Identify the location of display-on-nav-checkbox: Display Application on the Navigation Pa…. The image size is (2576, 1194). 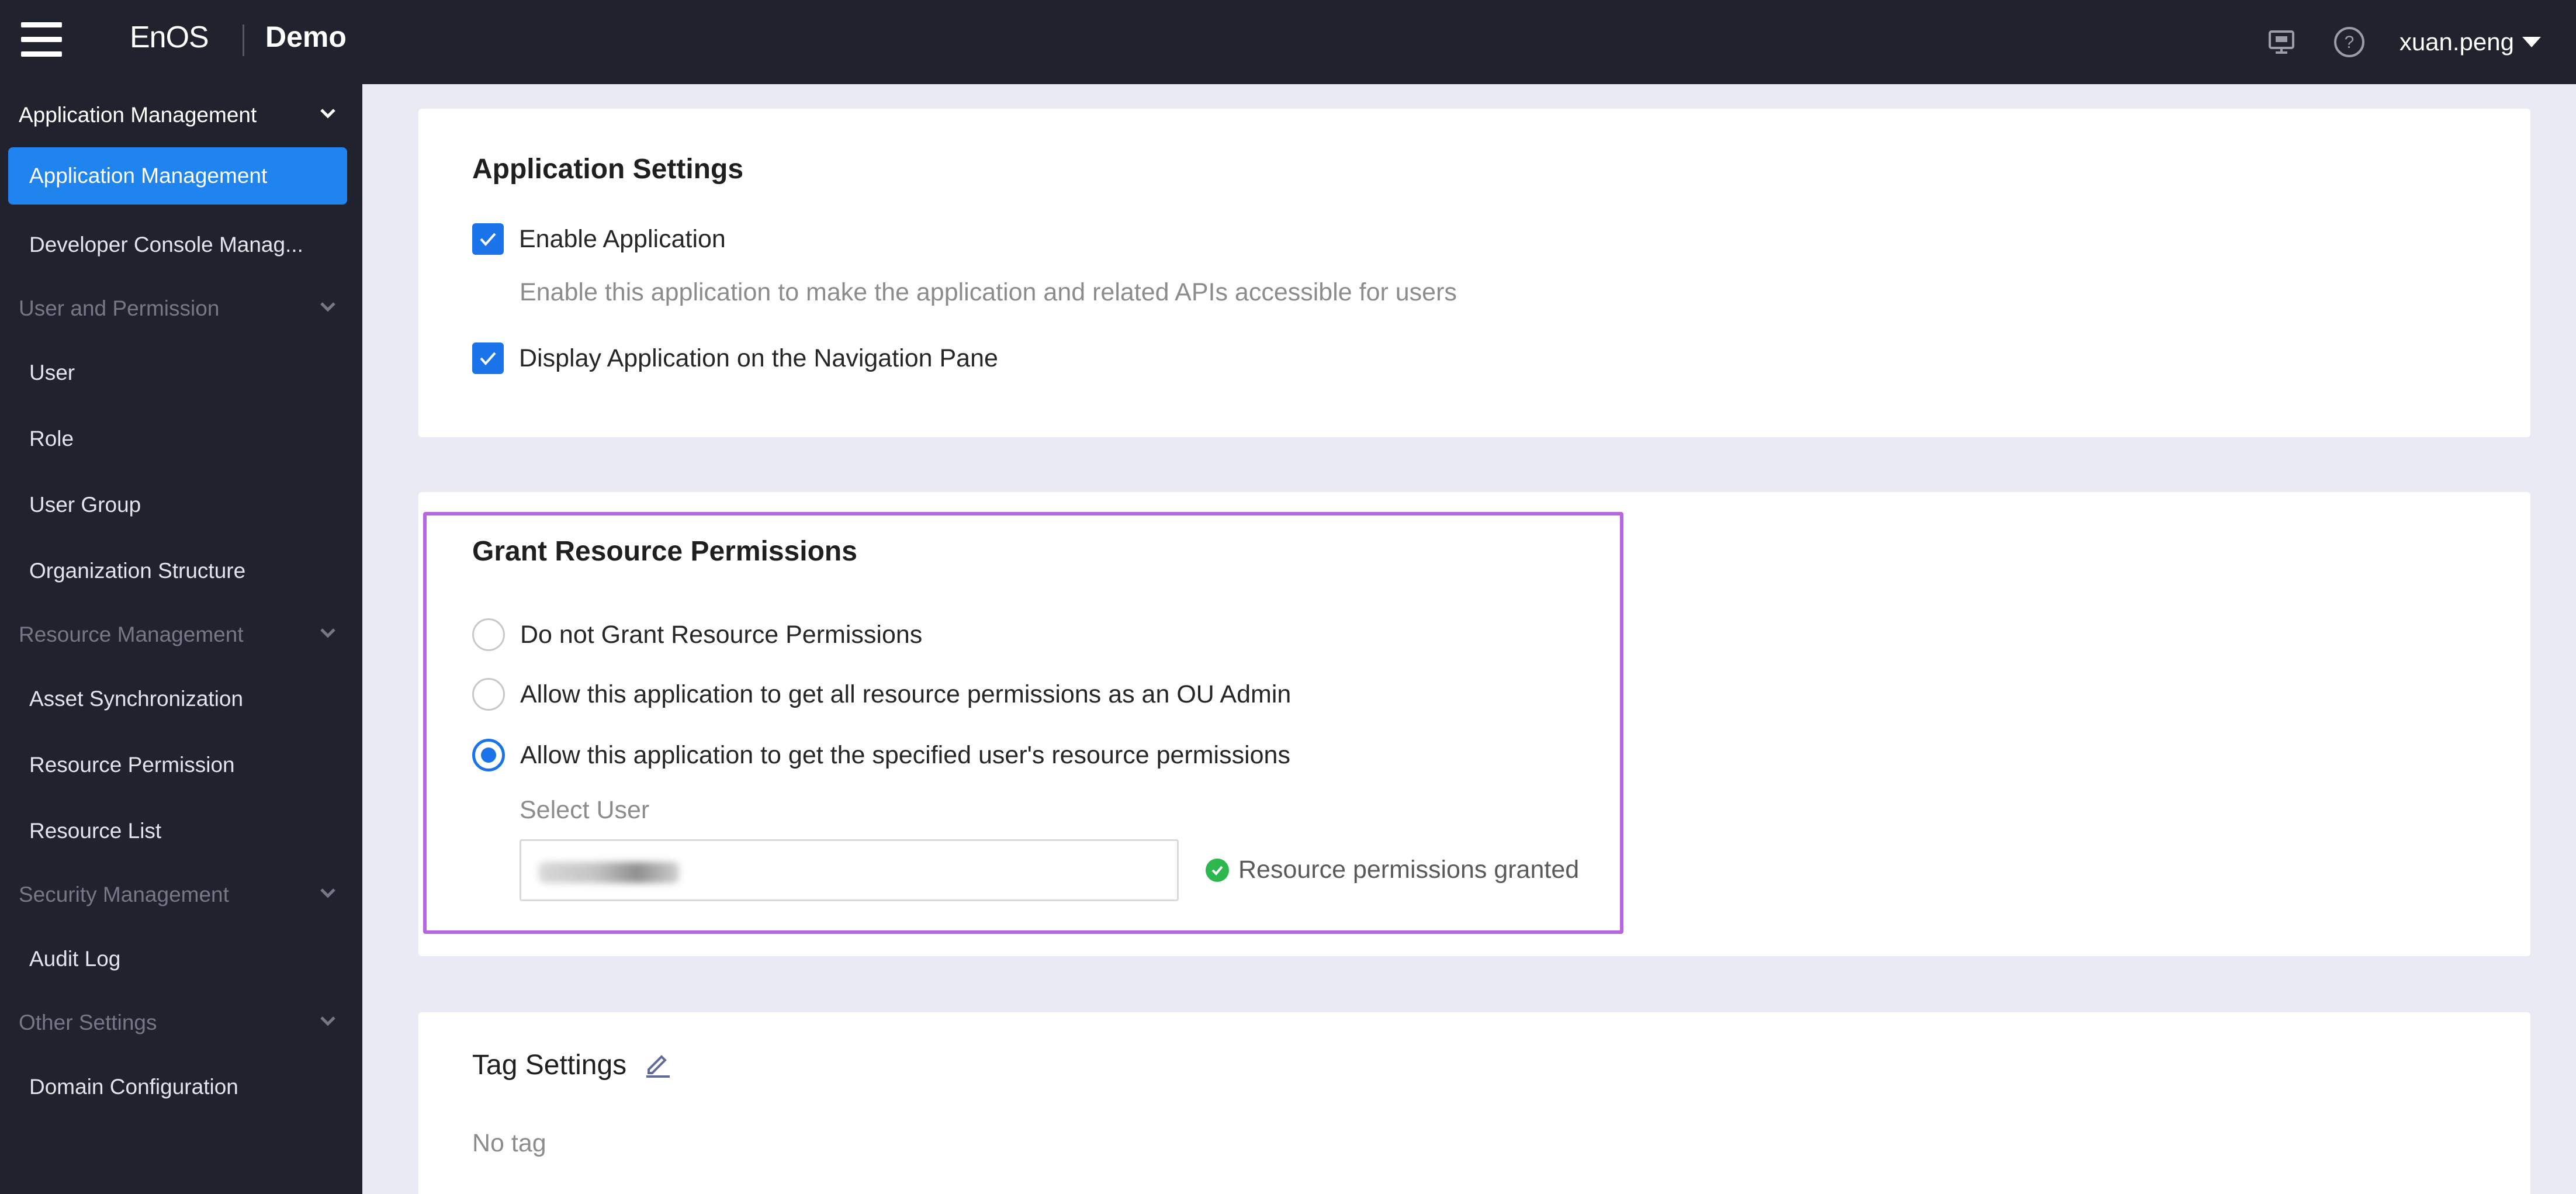
(735, 358).